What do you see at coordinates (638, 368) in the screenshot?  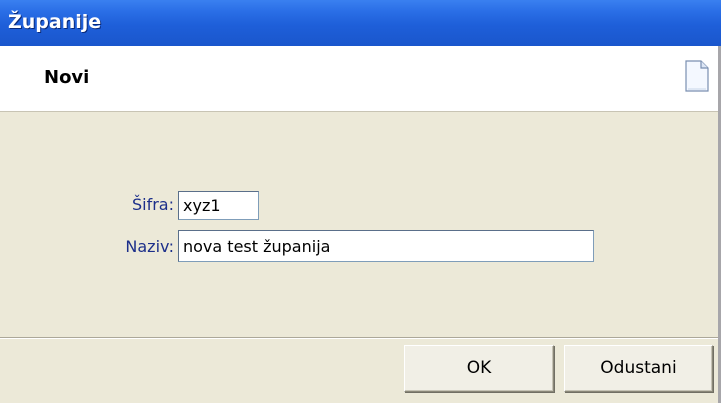 I see `cancel-button: Odustani` at bounding box center [638, 368].